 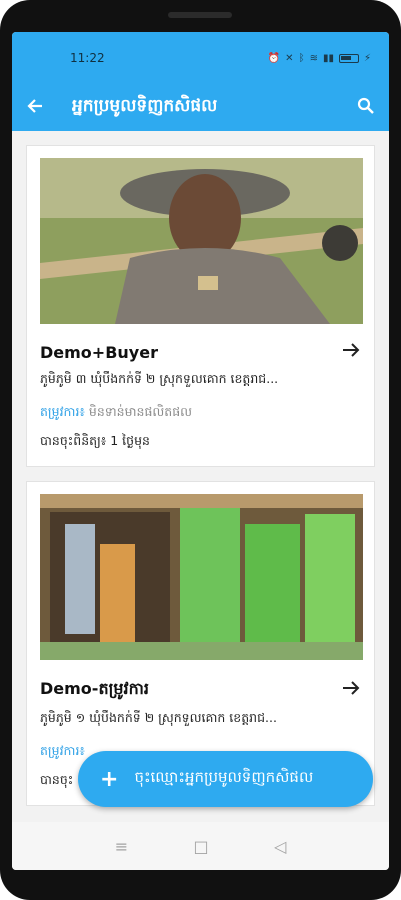 I want to click on shop-photo, so click(x=201, y=577).